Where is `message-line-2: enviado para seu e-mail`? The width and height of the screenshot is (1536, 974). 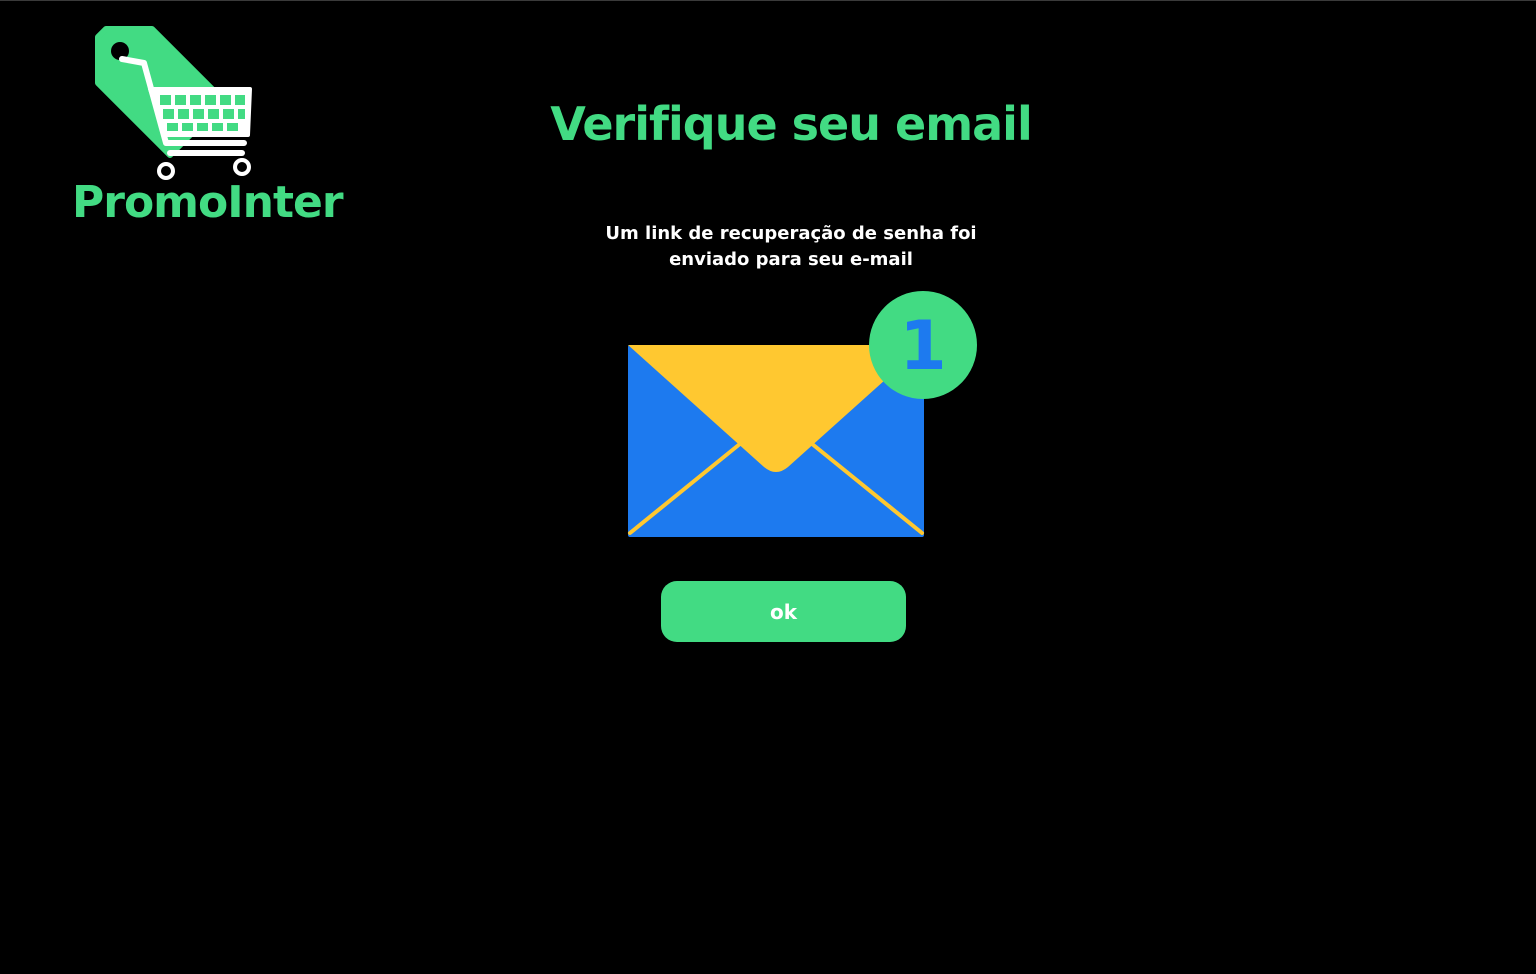 message-line-2: enviado para seu e-mail is located at coordinates (791, 259).